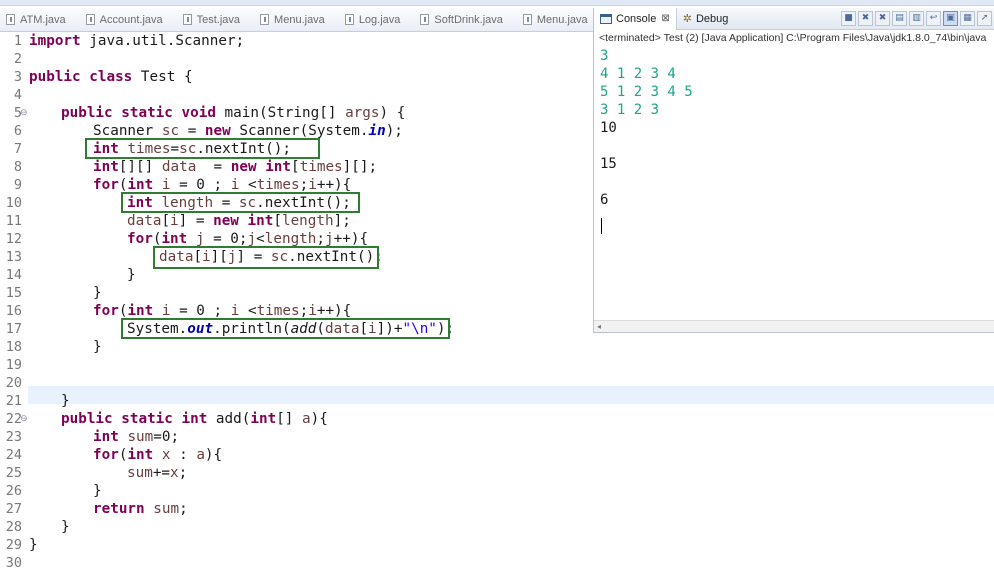  Describe the element at coordinates (17, 41) in the screenshot. I see `line-number: 1` at that location.